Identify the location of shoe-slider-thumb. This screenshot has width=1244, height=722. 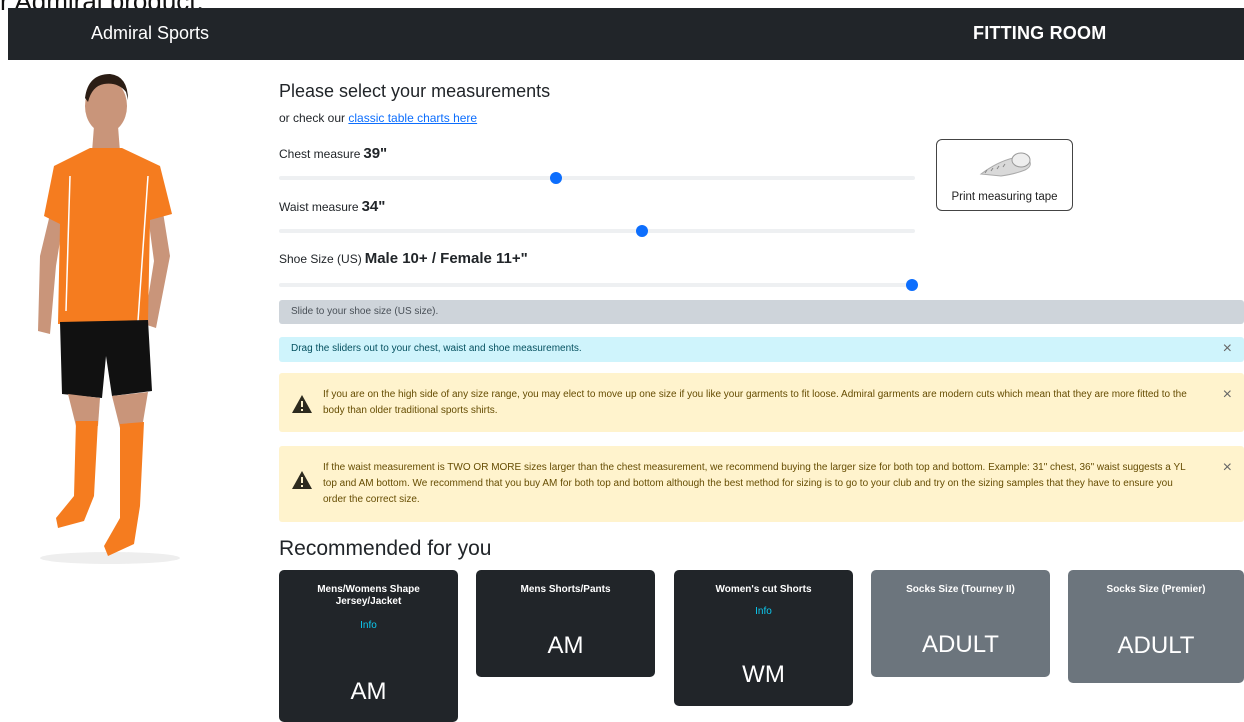
(911, 285).